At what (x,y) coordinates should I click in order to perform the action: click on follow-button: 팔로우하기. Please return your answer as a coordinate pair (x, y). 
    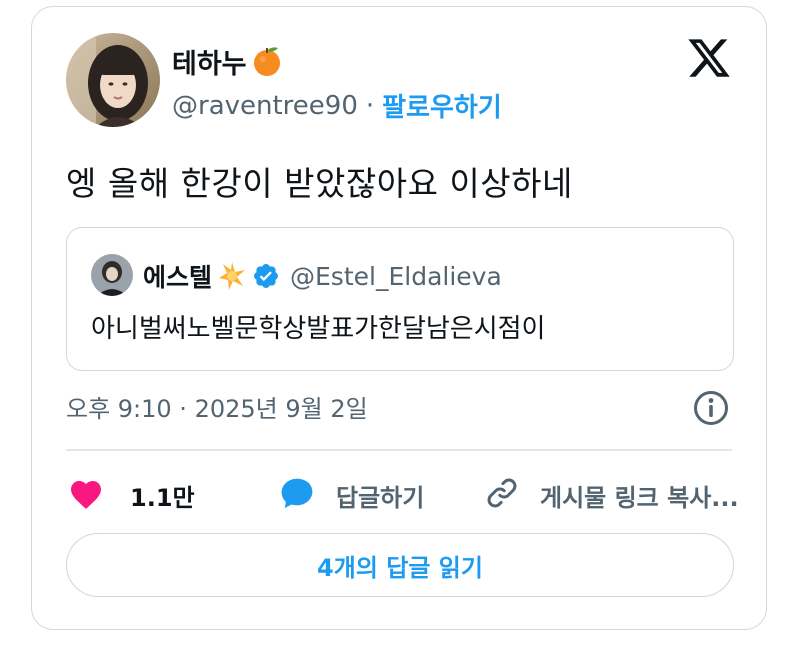
    Looking at the image, I should click on (442, 105).